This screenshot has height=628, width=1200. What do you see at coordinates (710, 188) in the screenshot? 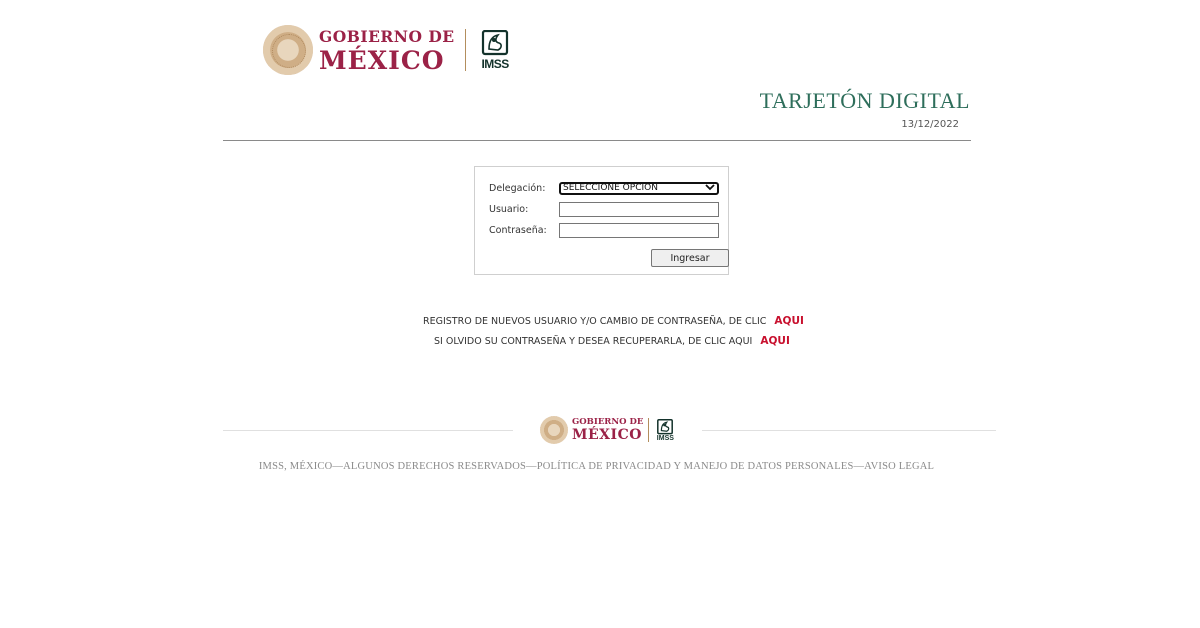
I see `chevron-down-icon` at bounding box center [710, 188].